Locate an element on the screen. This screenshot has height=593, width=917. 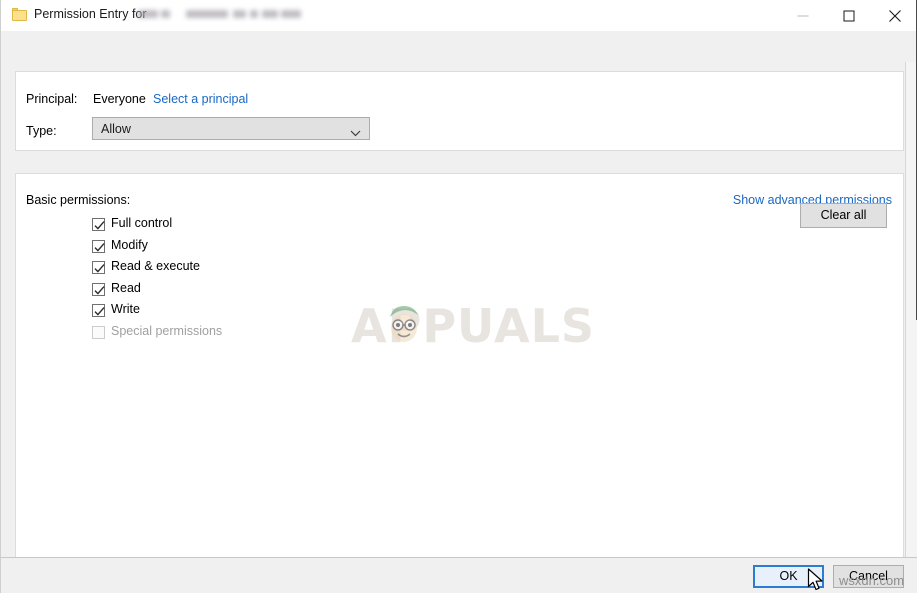
checkbox-read-execute is located at coordinates (98, 268).